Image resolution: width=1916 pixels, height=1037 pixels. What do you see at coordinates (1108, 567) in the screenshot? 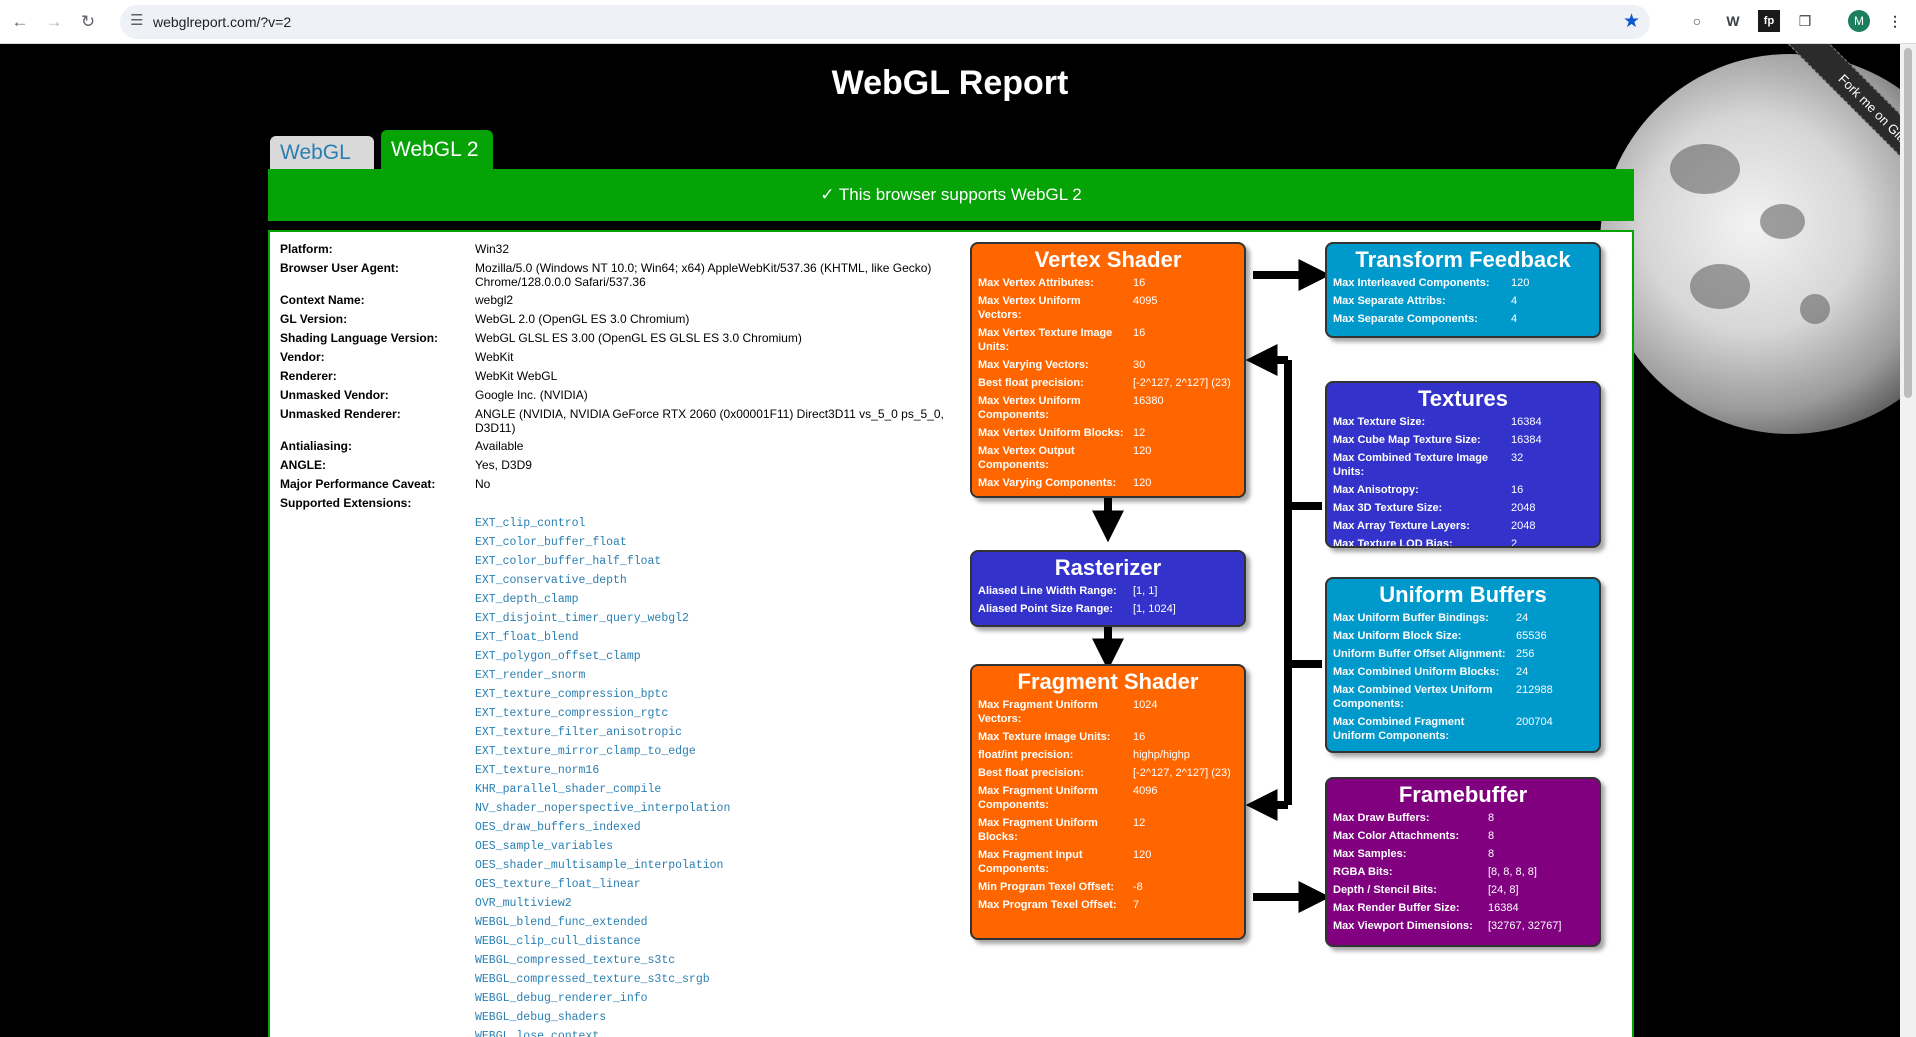
I see `box-title: Rasterizer` at bounding box center [1108, 567].